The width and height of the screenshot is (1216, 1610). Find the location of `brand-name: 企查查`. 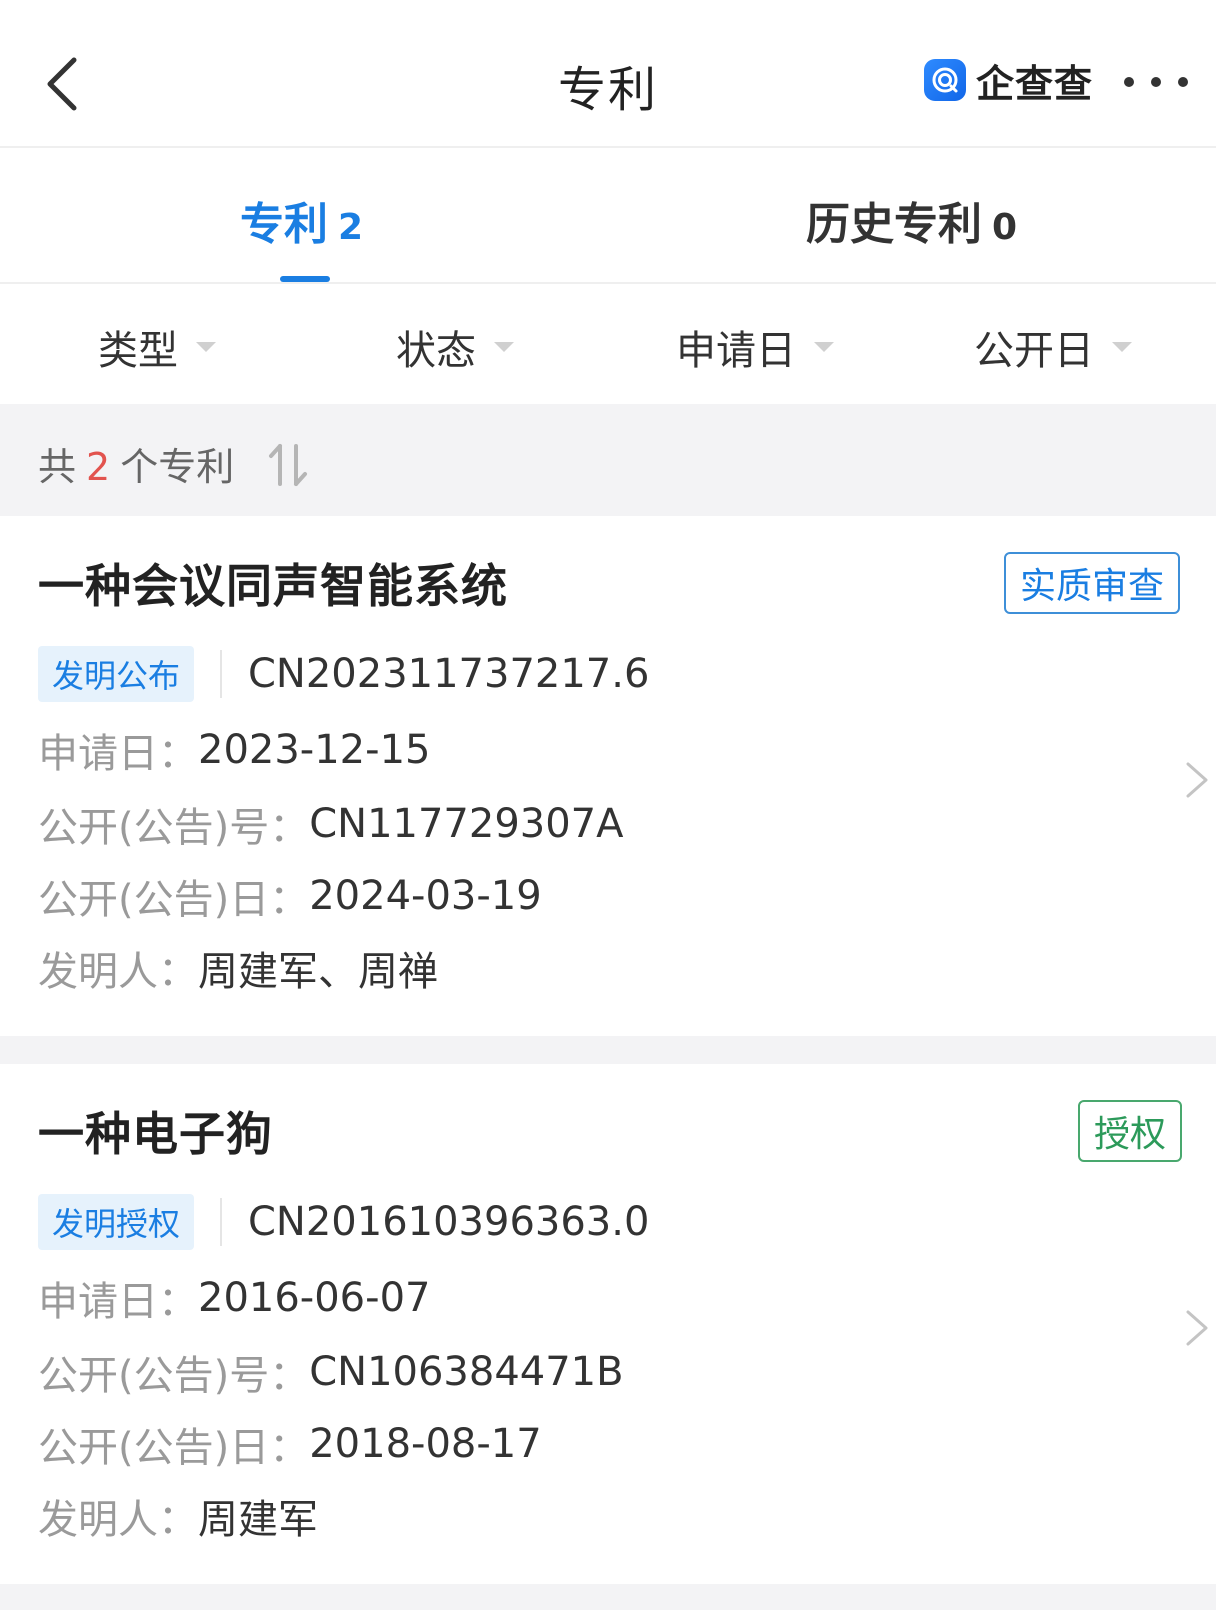

brand-name: 企查查 is located at coordinates (1035, 83).